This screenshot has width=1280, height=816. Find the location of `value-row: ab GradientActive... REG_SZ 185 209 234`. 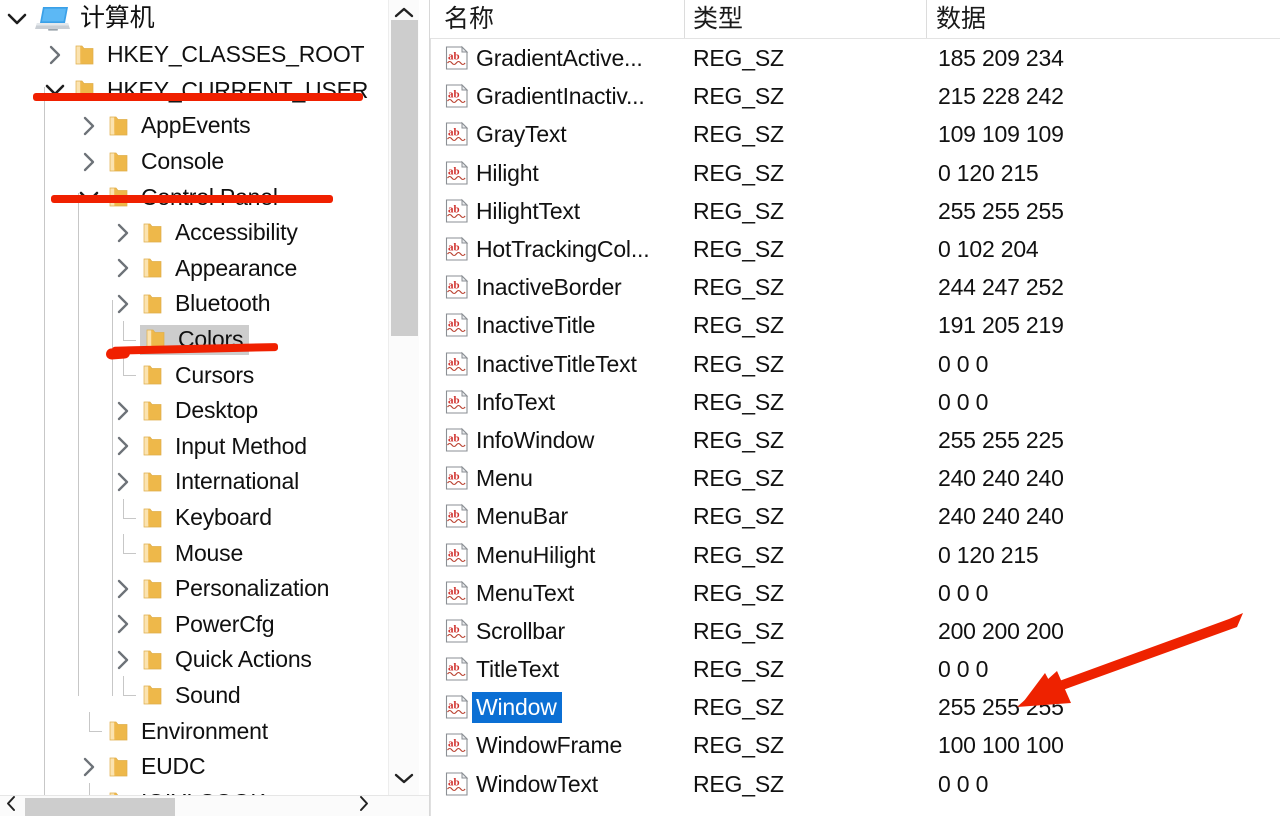

value-row: ab GradientActive... REG_SZ 185 209 234 is located at coordinates (855, 58).